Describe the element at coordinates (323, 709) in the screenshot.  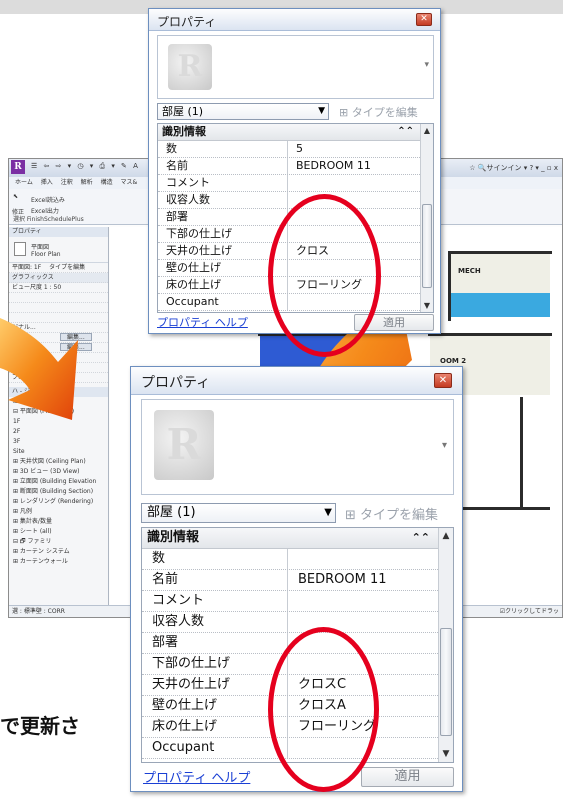
I see `highlight-ellipse-bottom` at that location.